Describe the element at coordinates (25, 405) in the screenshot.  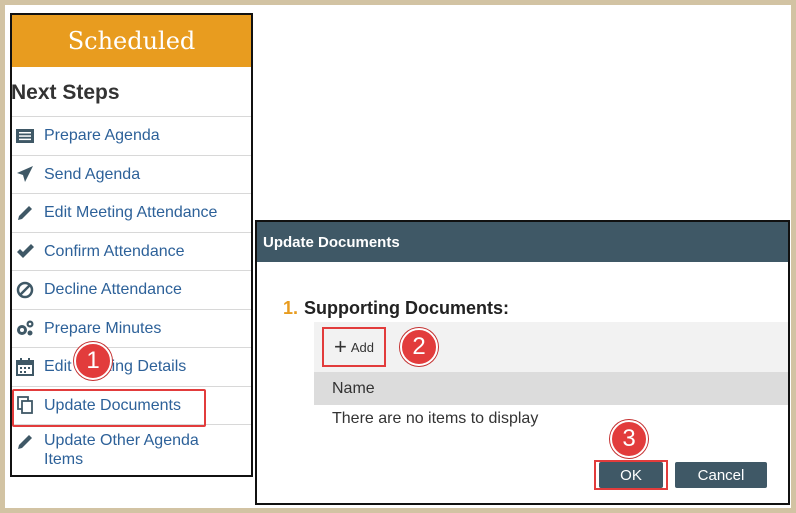
I see `documents-icon` at that location.